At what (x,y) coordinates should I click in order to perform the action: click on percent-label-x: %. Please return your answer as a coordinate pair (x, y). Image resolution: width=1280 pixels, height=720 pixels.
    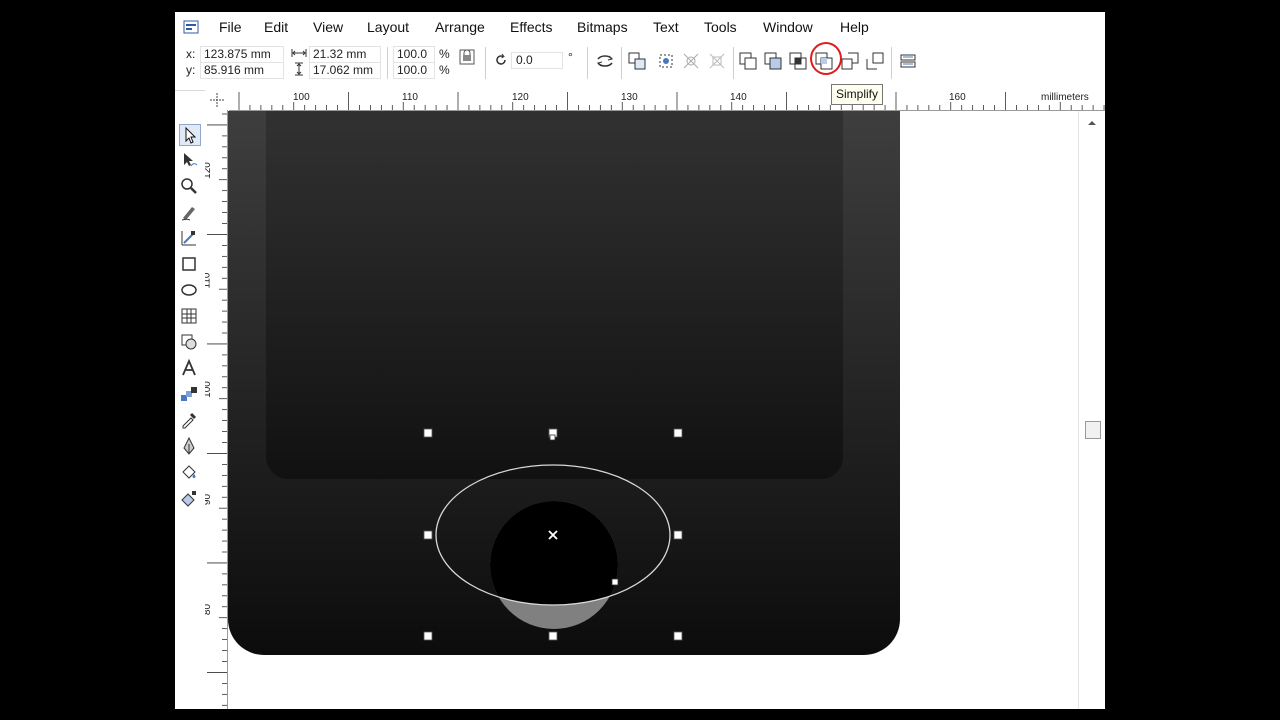
    Looking at the image, I should click on (444, 54).